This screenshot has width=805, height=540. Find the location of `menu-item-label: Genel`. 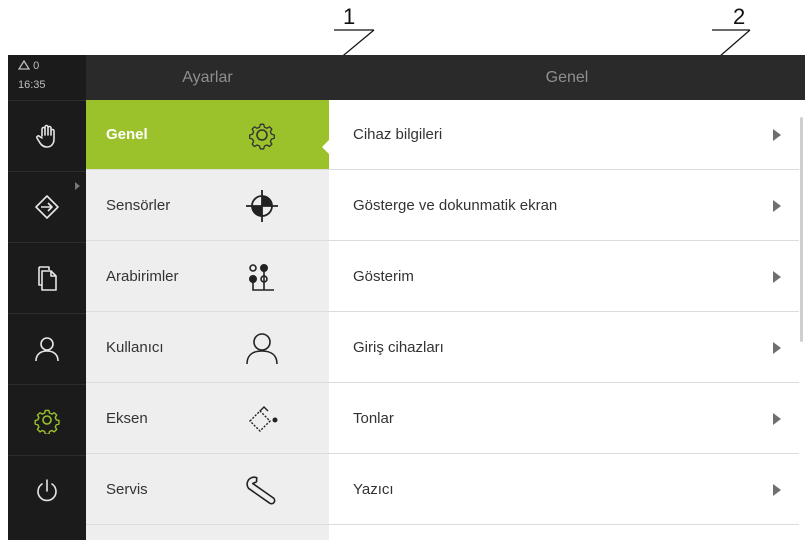

menu-item-label: Genel is located at coordinates (127, 134).